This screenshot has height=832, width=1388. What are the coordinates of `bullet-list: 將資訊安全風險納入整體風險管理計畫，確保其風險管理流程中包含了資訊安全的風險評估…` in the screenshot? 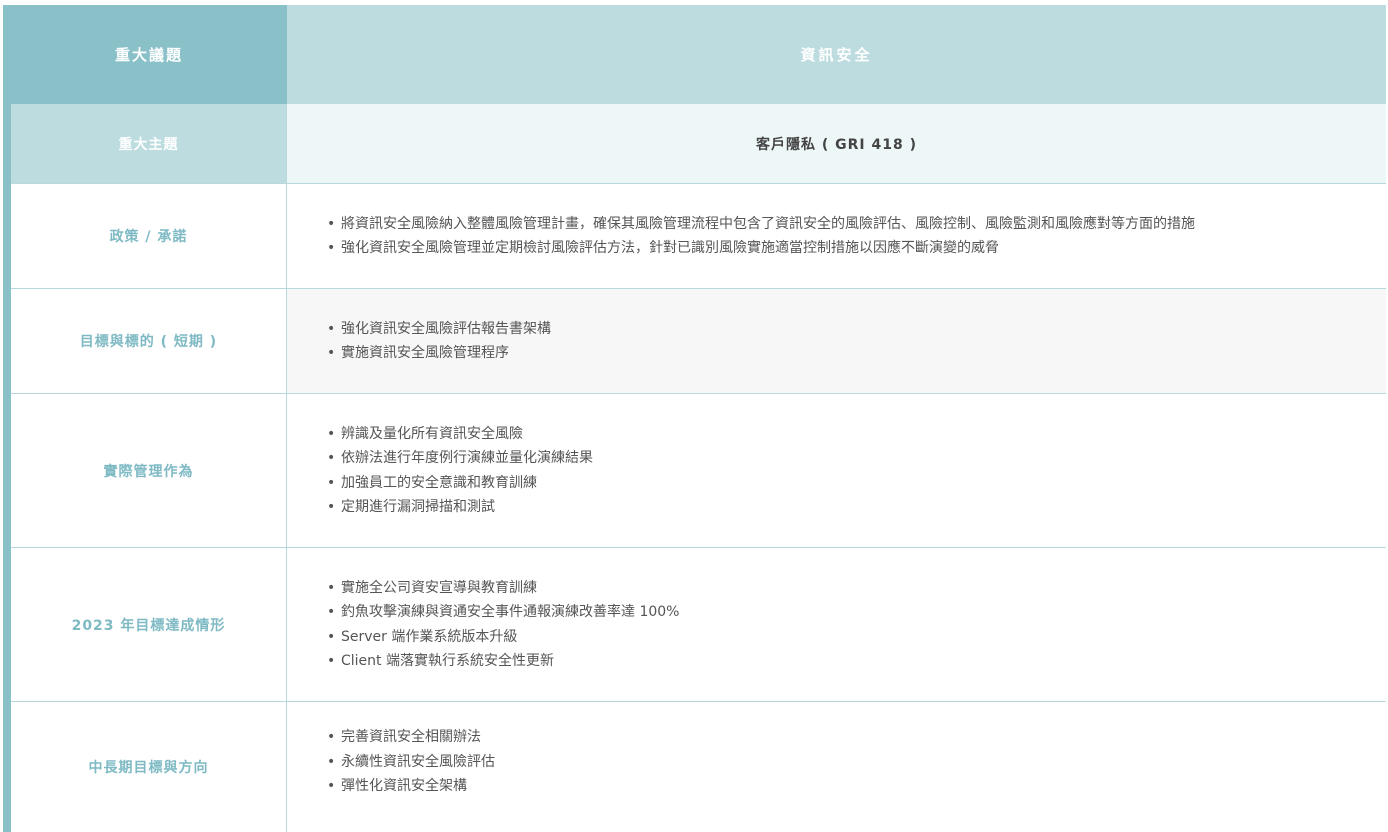 It's located at (856, 236).